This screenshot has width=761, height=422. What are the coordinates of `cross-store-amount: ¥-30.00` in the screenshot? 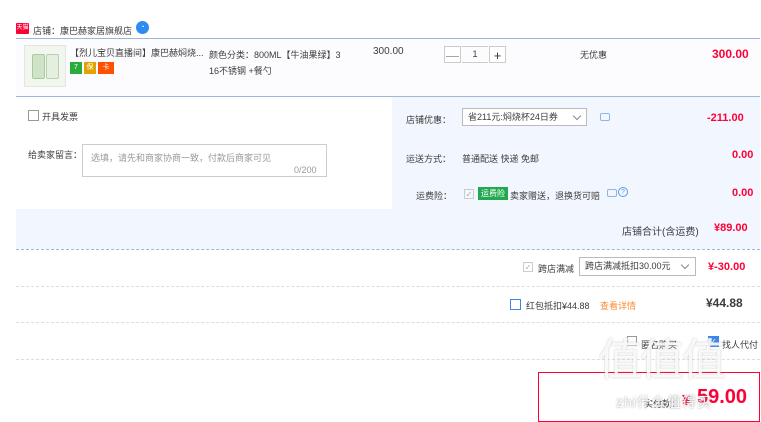 It's located at (727, 267).